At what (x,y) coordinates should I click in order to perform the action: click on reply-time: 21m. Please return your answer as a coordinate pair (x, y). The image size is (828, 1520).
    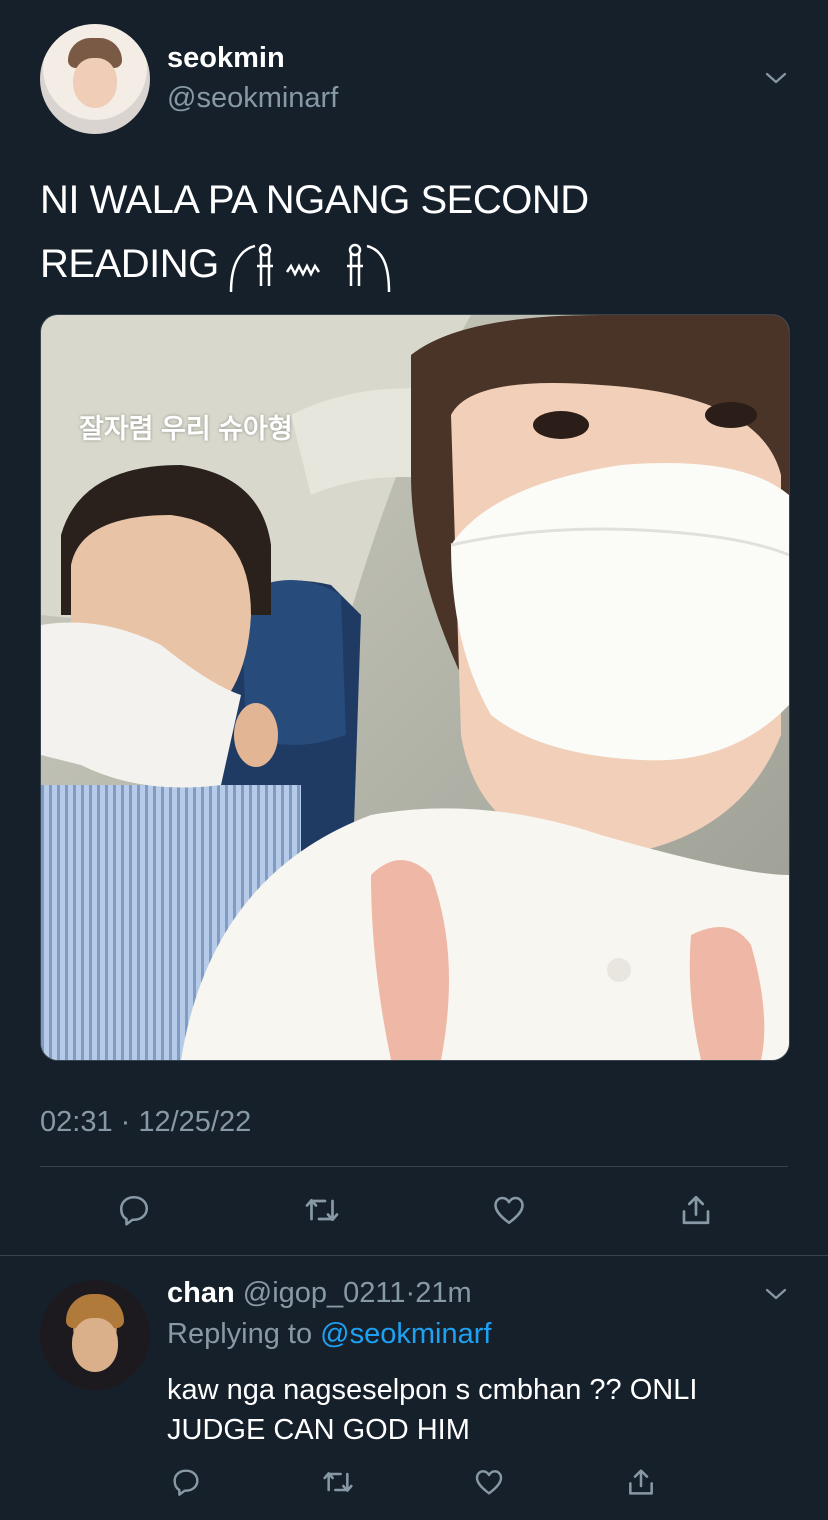
    Looking at the image, I should click on (443, 1293).